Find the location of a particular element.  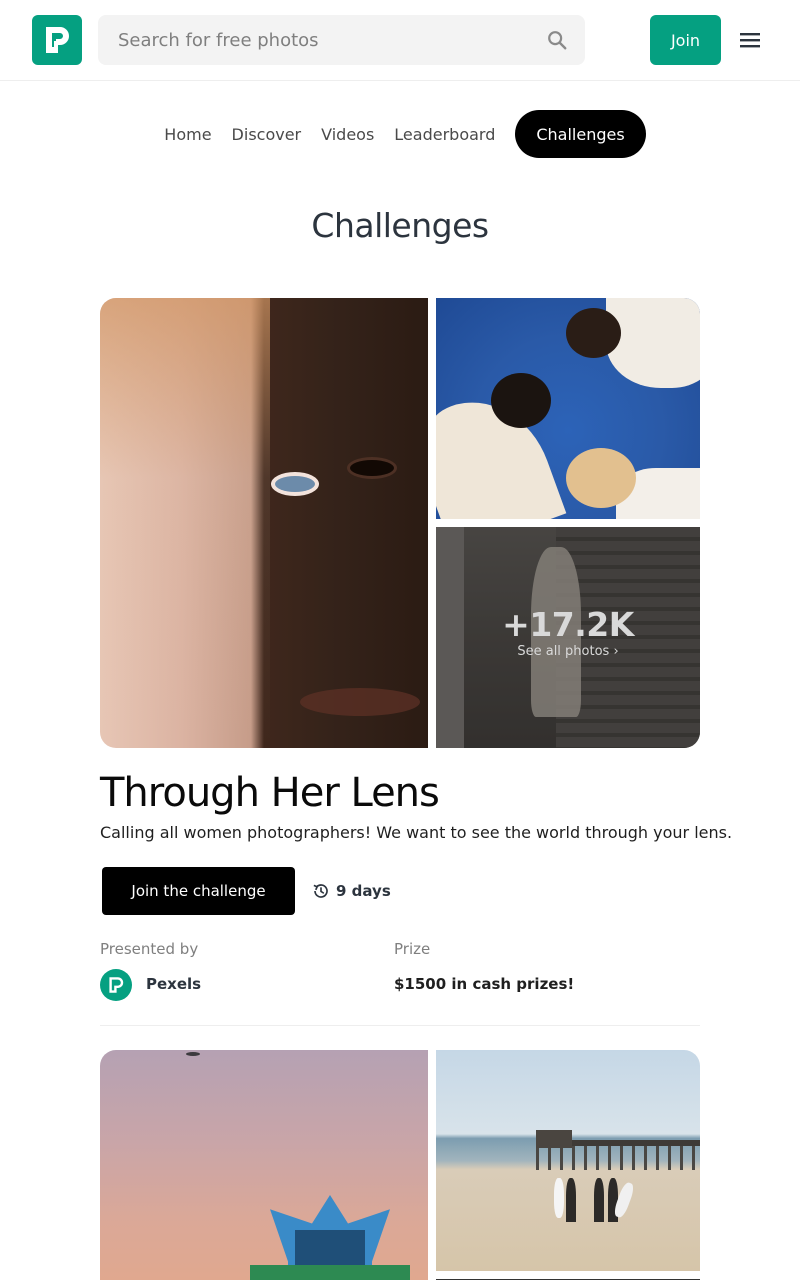

search-icon is located at coordinates (557, 40).